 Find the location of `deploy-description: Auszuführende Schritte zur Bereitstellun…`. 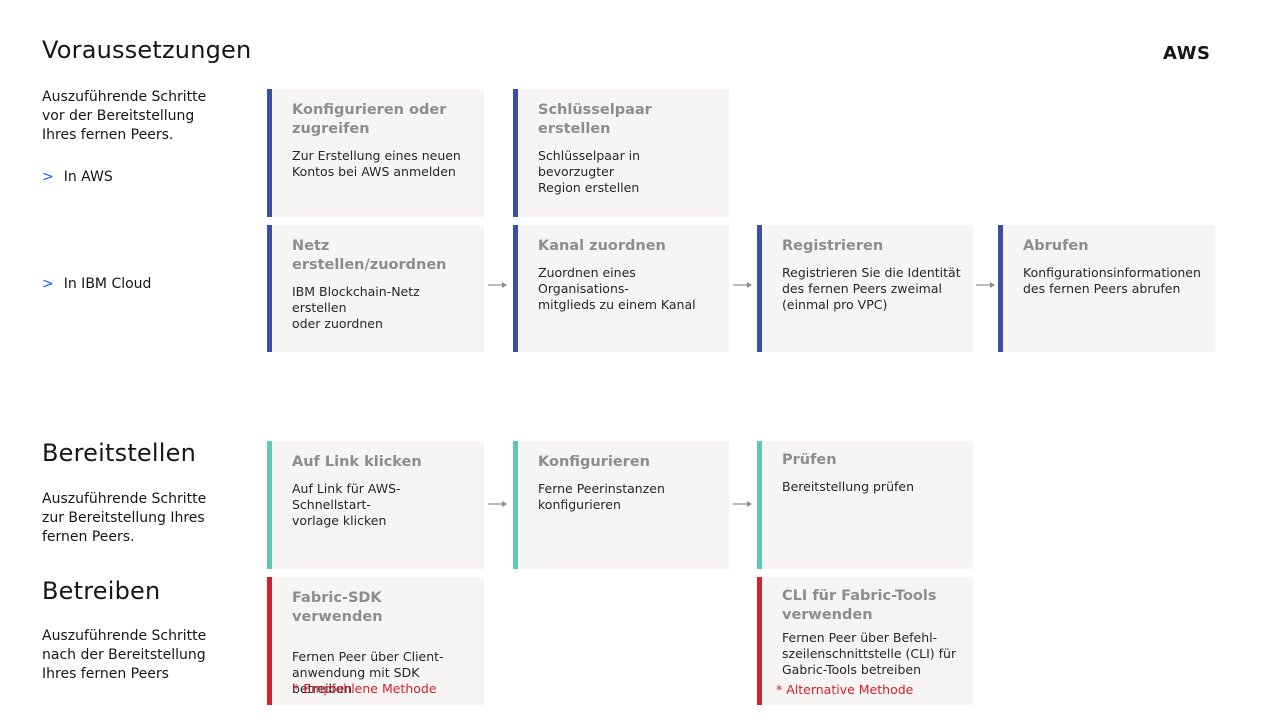

deploy-description: Auszuführende Schritte zur Bereitstellun… is located at coordinates (124, 518).